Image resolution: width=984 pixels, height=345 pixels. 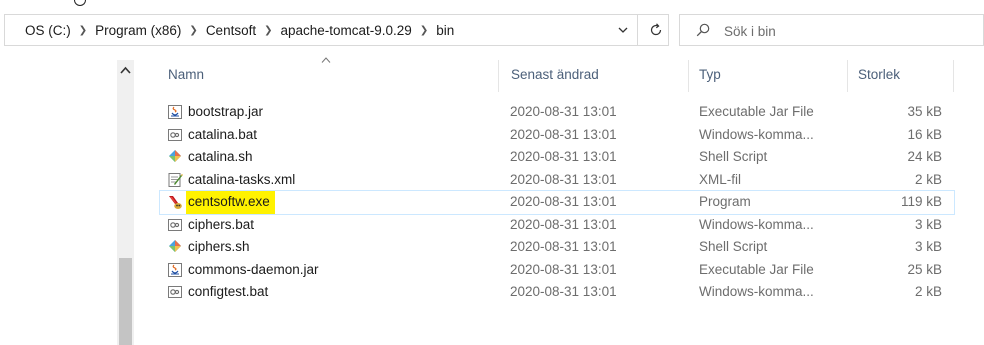 I want to click on file-type: Program, so click(x=725, y=201).